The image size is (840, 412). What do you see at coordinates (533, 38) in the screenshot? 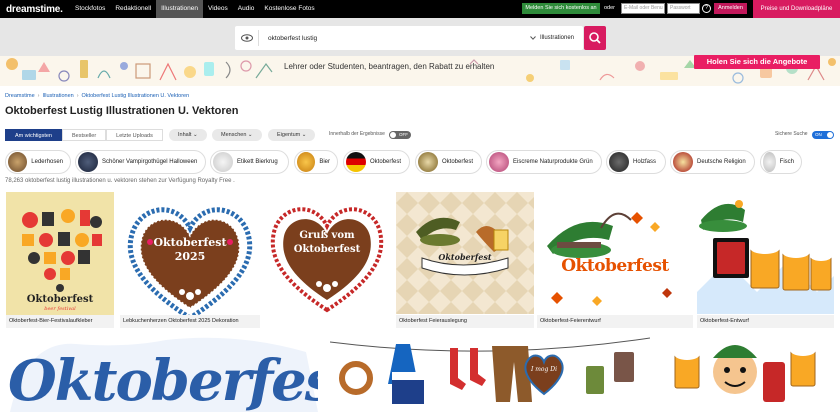
I see `chevron-down-icon` at bounding box center [533, 38].